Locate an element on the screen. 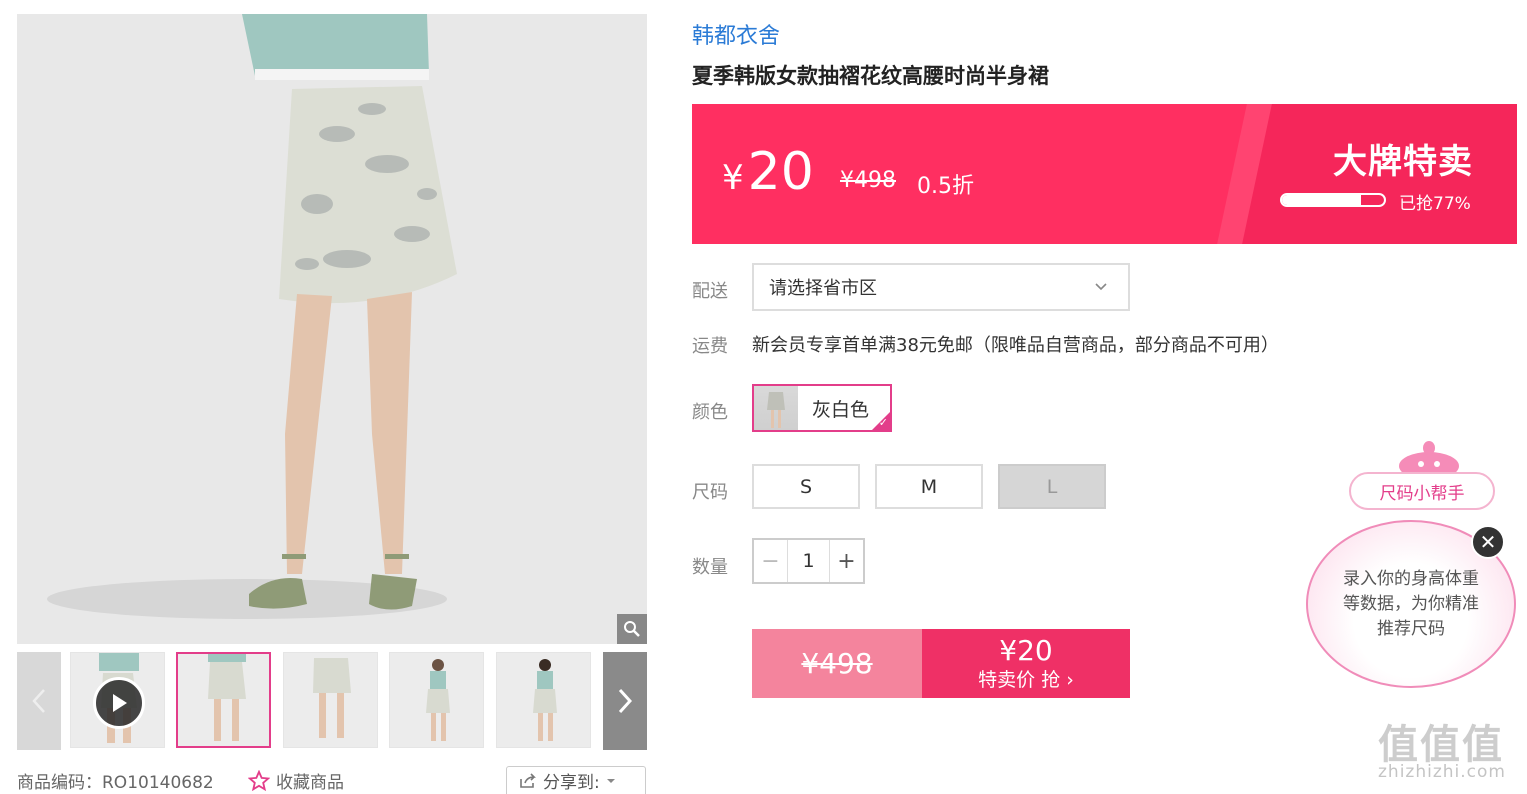 This screenshot has height=794, width=1527. currency-symbol: ¥ is located at coordinates (733, 178).